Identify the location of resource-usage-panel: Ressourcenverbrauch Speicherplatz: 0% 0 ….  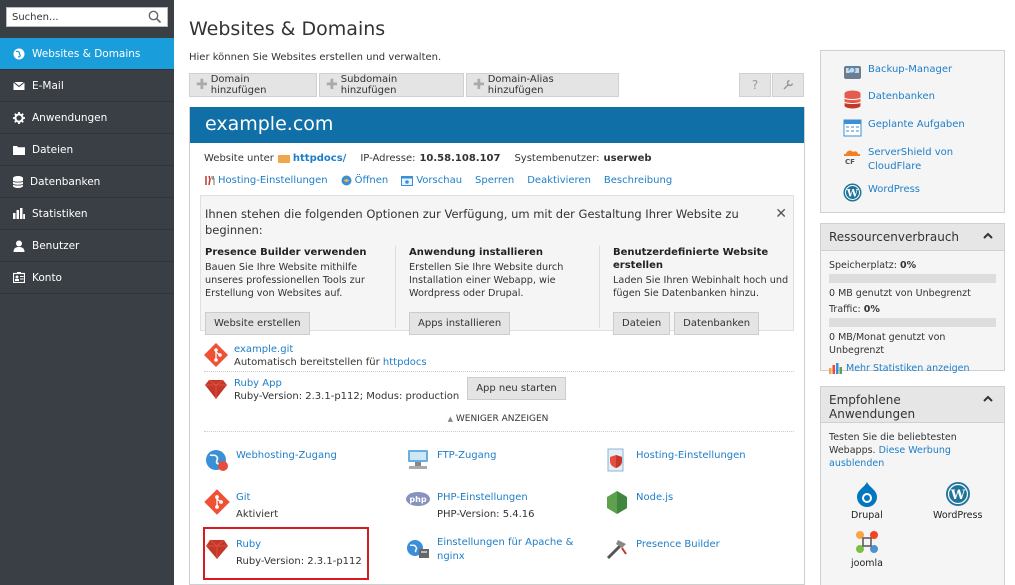
(912, 298).